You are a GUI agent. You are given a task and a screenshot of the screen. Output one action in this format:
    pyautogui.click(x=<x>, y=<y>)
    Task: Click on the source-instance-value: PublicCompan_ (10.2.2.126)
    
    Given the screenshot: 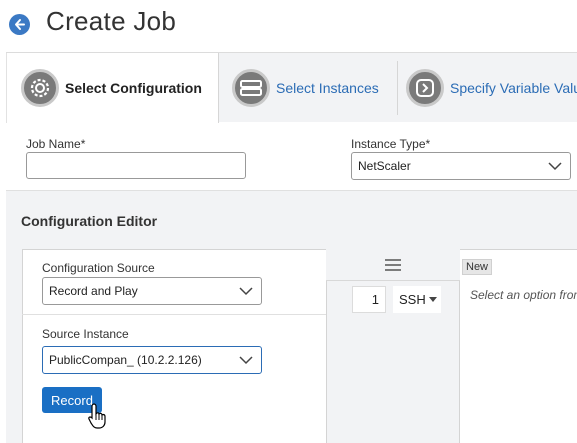 What is the action you would take?
    pyautogui.click(x=125, y=360)
    